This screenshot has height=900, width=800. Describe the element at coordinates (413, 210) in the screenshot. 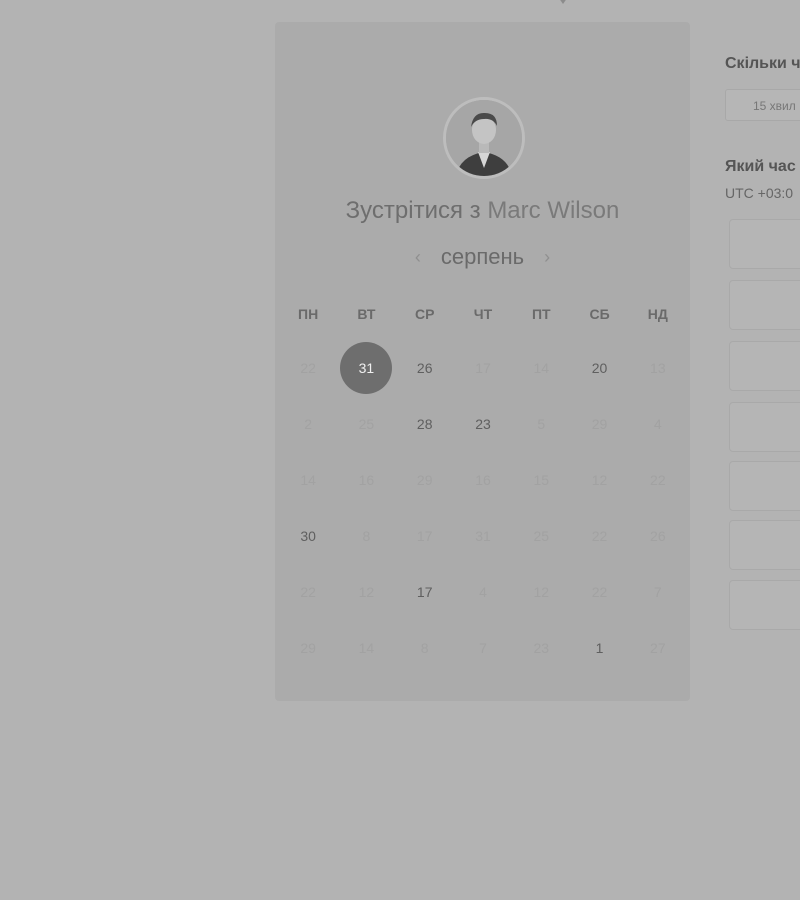

I see `meeting-title-prefix: Зустрітися з` at that location.